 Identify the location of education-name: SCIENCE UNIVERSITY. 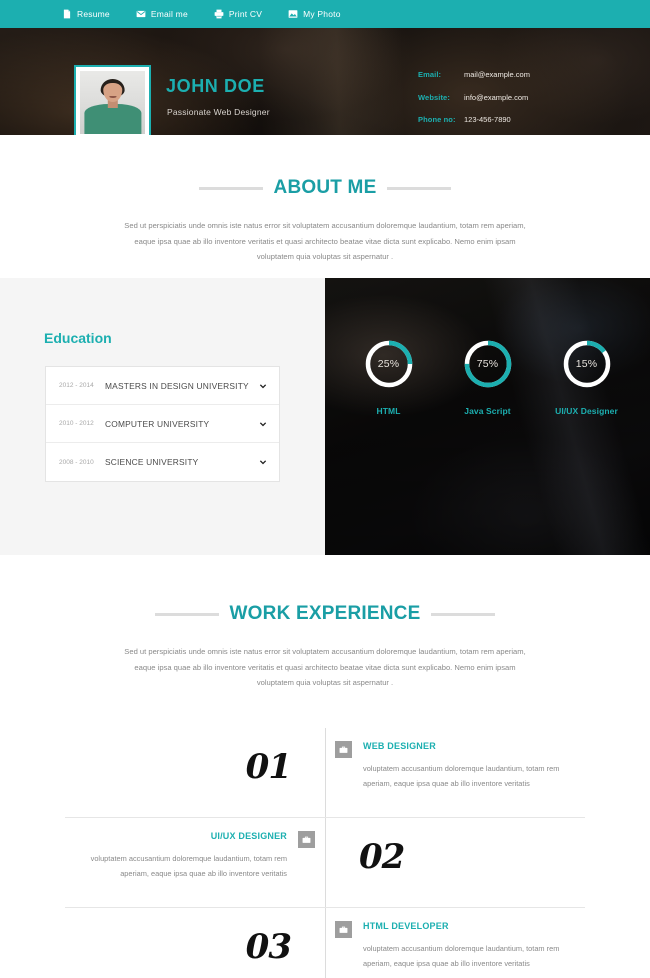
(152, 462).